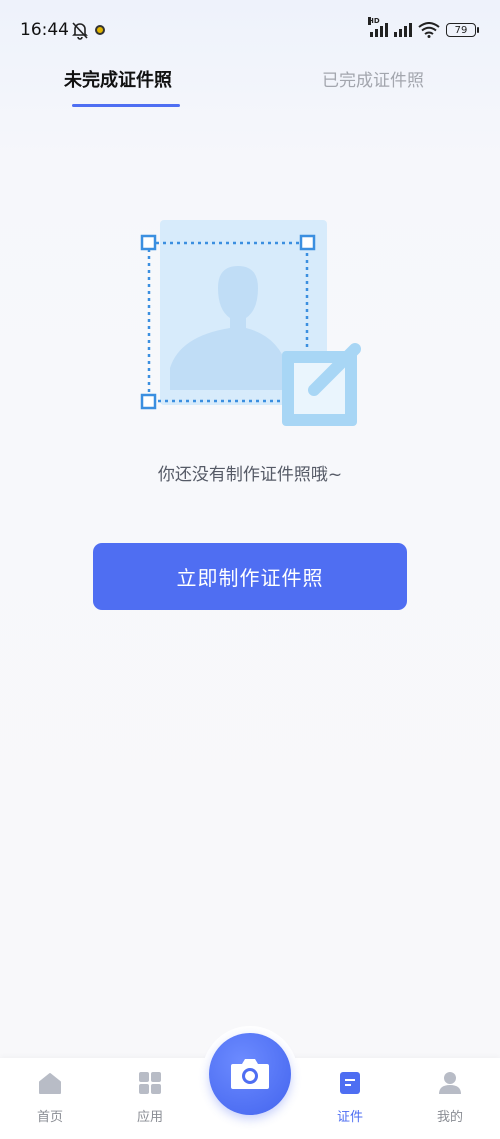 Image resolution: width=500 pixels, height=1139 pixels. I want to click on status-indicators: HD 79, so click(423, 27).